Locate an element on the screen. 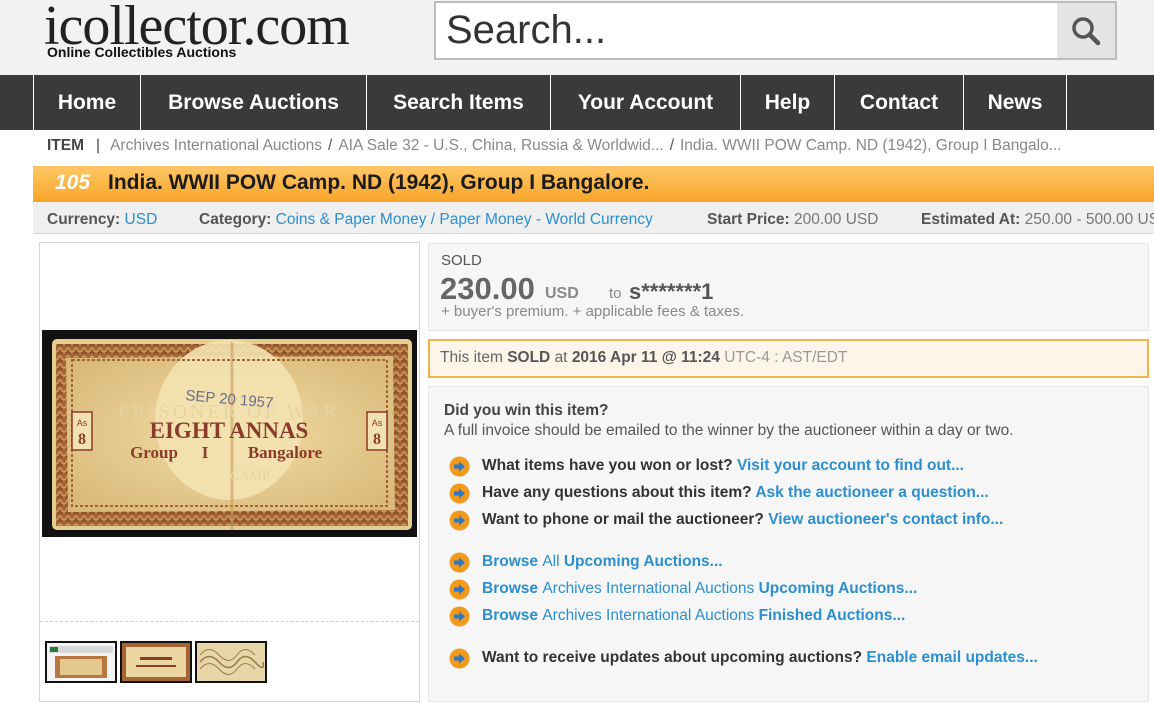  nav-contact: Contact is located at coordinates (899, 102).